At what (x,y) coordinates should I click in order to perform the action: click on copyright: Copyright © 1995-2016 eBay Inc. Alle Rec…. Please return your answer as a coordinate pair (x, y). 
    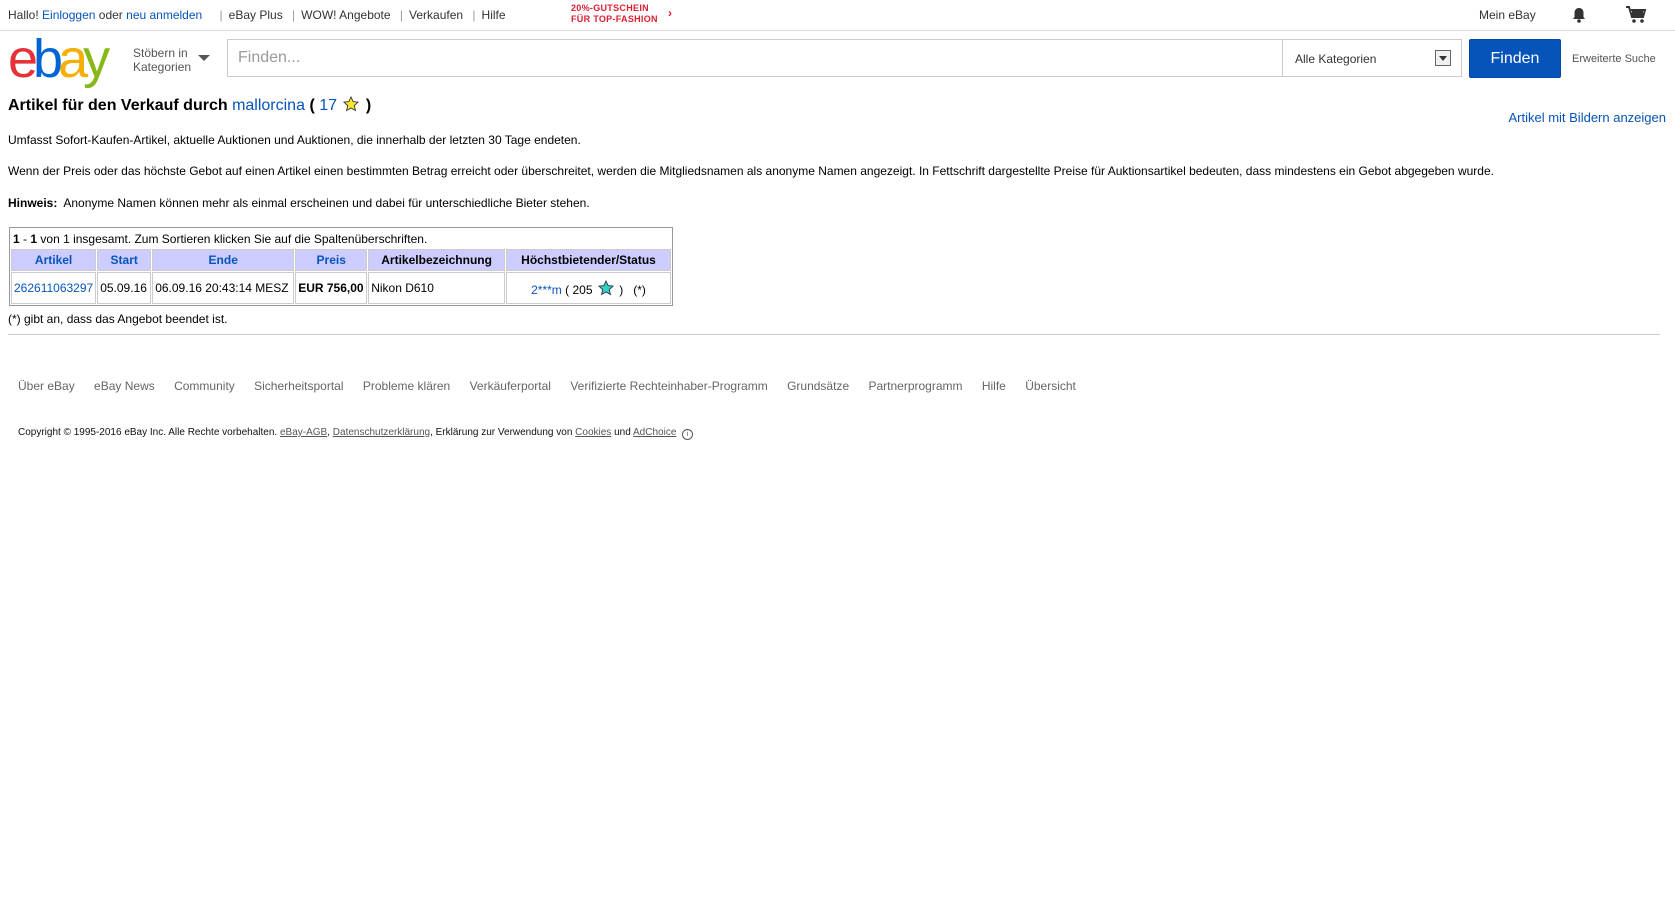
    Looking at the image, I should click on (356, 433).